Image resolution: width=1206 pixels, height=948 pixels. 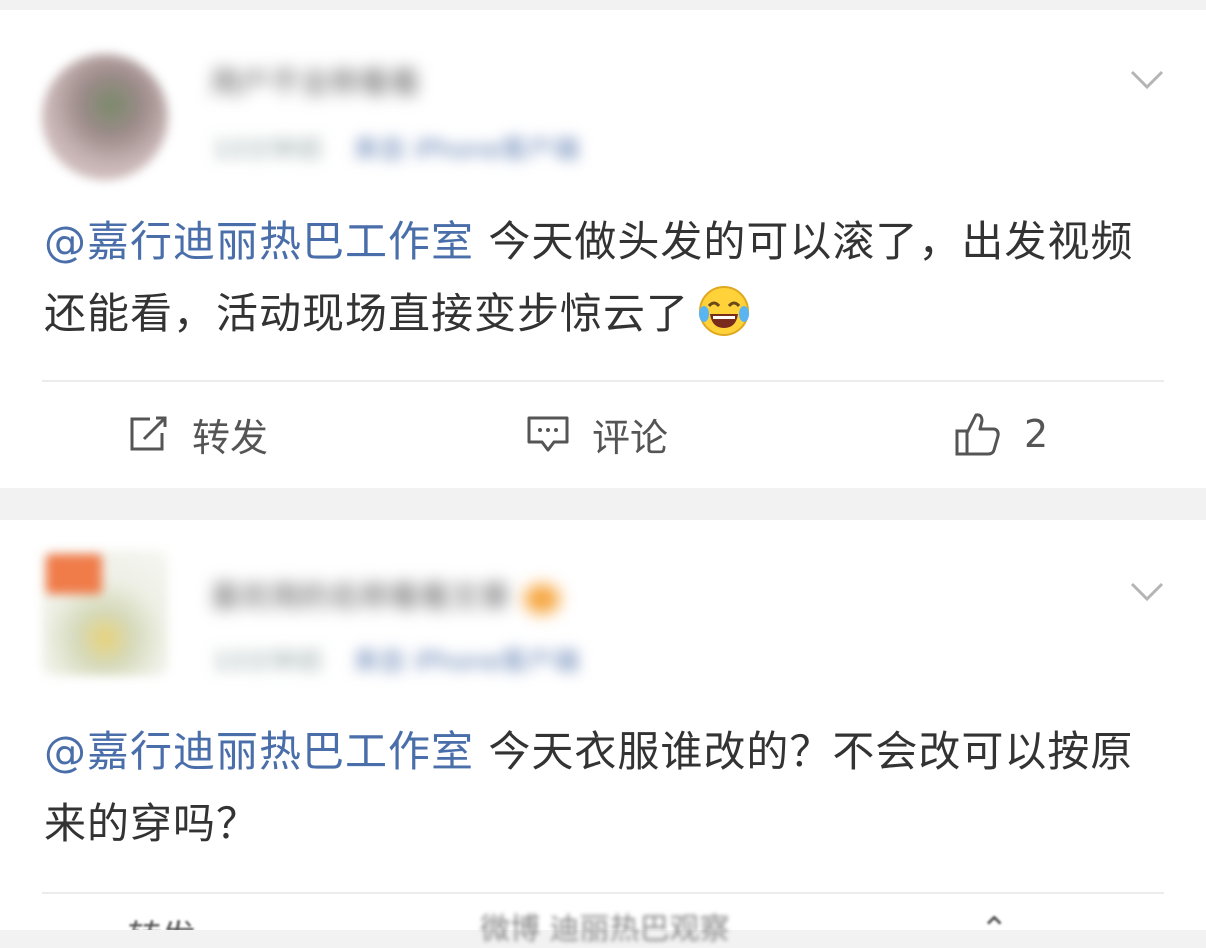 What do you see at coordinates (994, 920) in the screenshot?
I see `like-icon-partial: ⌃` at bounding box center [994, 920].